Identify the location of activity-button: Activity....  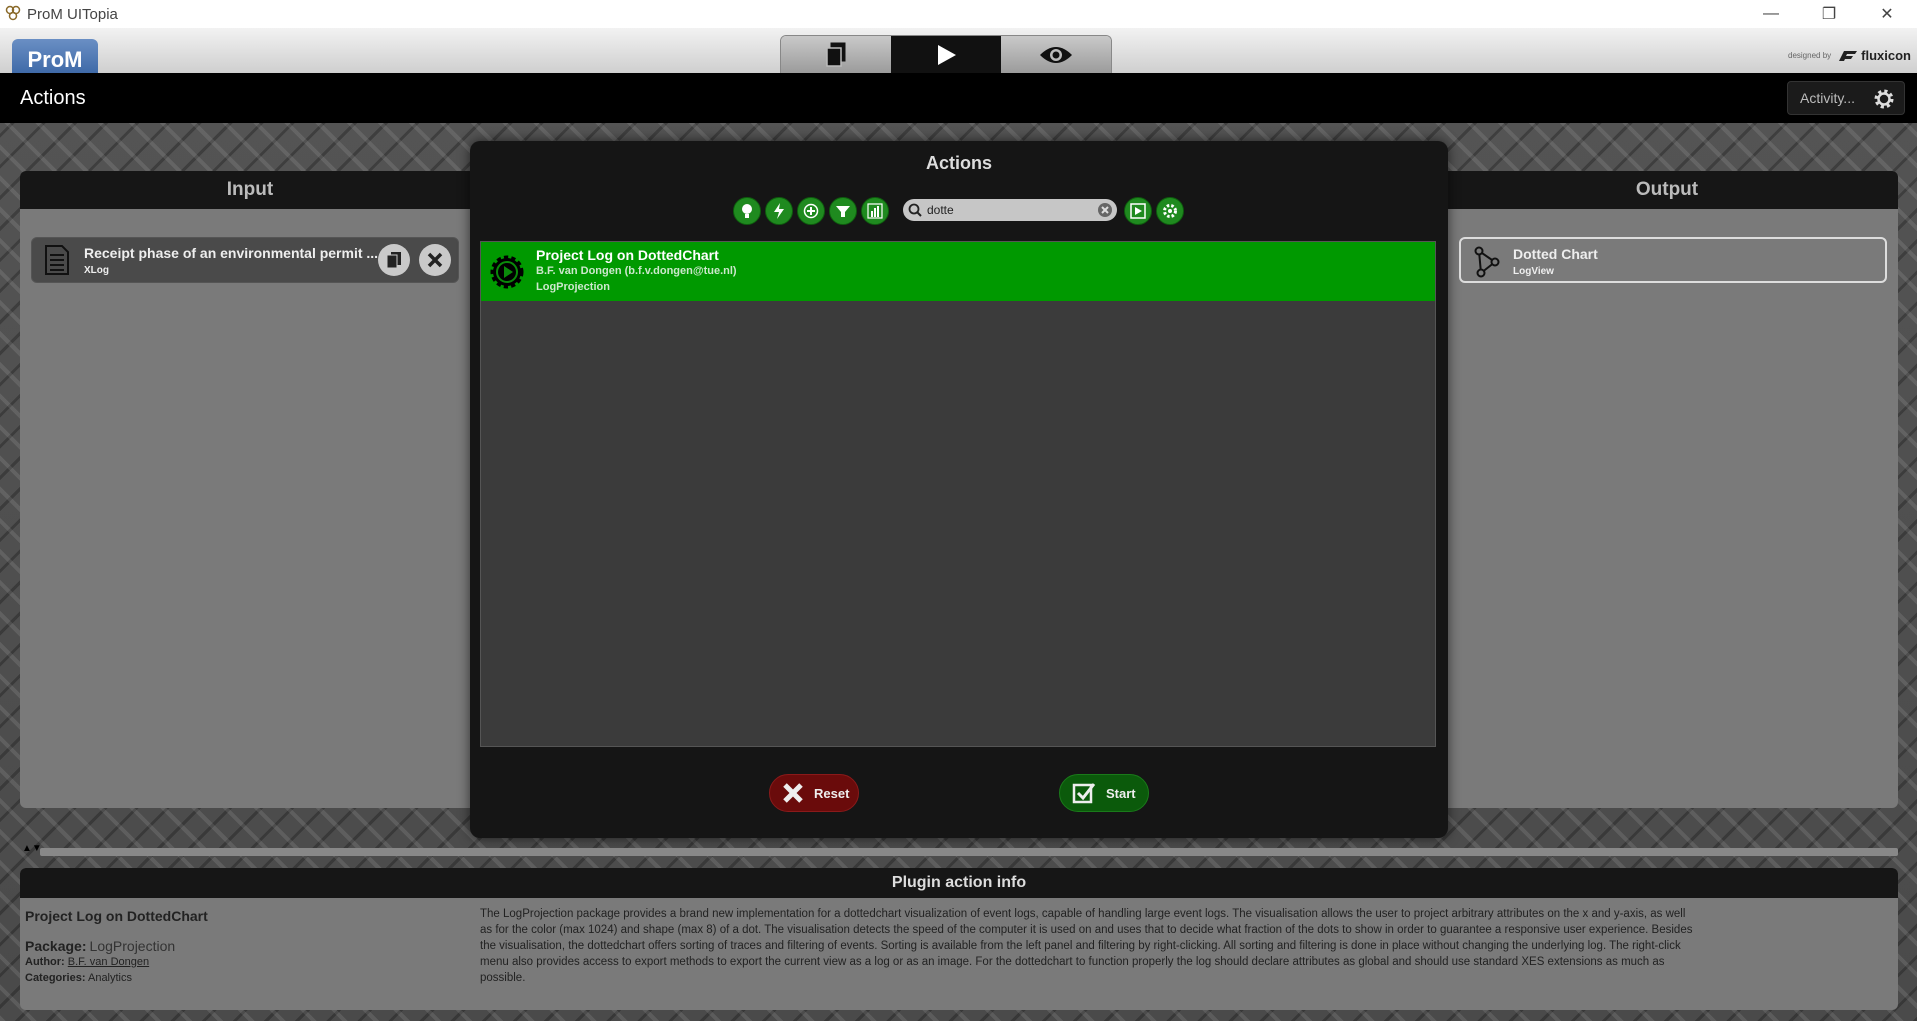
(1846, 98).